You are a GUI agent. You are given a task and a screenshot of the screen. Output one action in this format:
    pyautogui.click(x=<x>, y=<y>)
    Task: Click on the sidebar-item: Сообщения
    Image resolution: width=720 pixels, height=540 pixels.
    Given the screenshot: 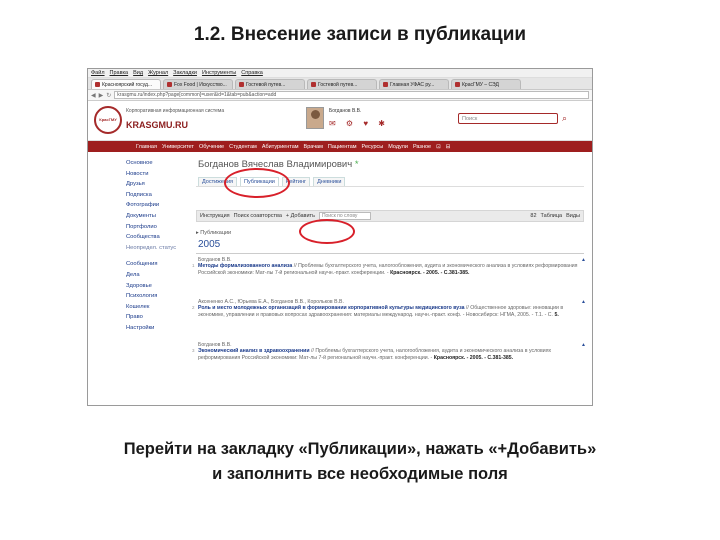 What is the action you would take?
    pyautogui.click(x=156, y=264)
    